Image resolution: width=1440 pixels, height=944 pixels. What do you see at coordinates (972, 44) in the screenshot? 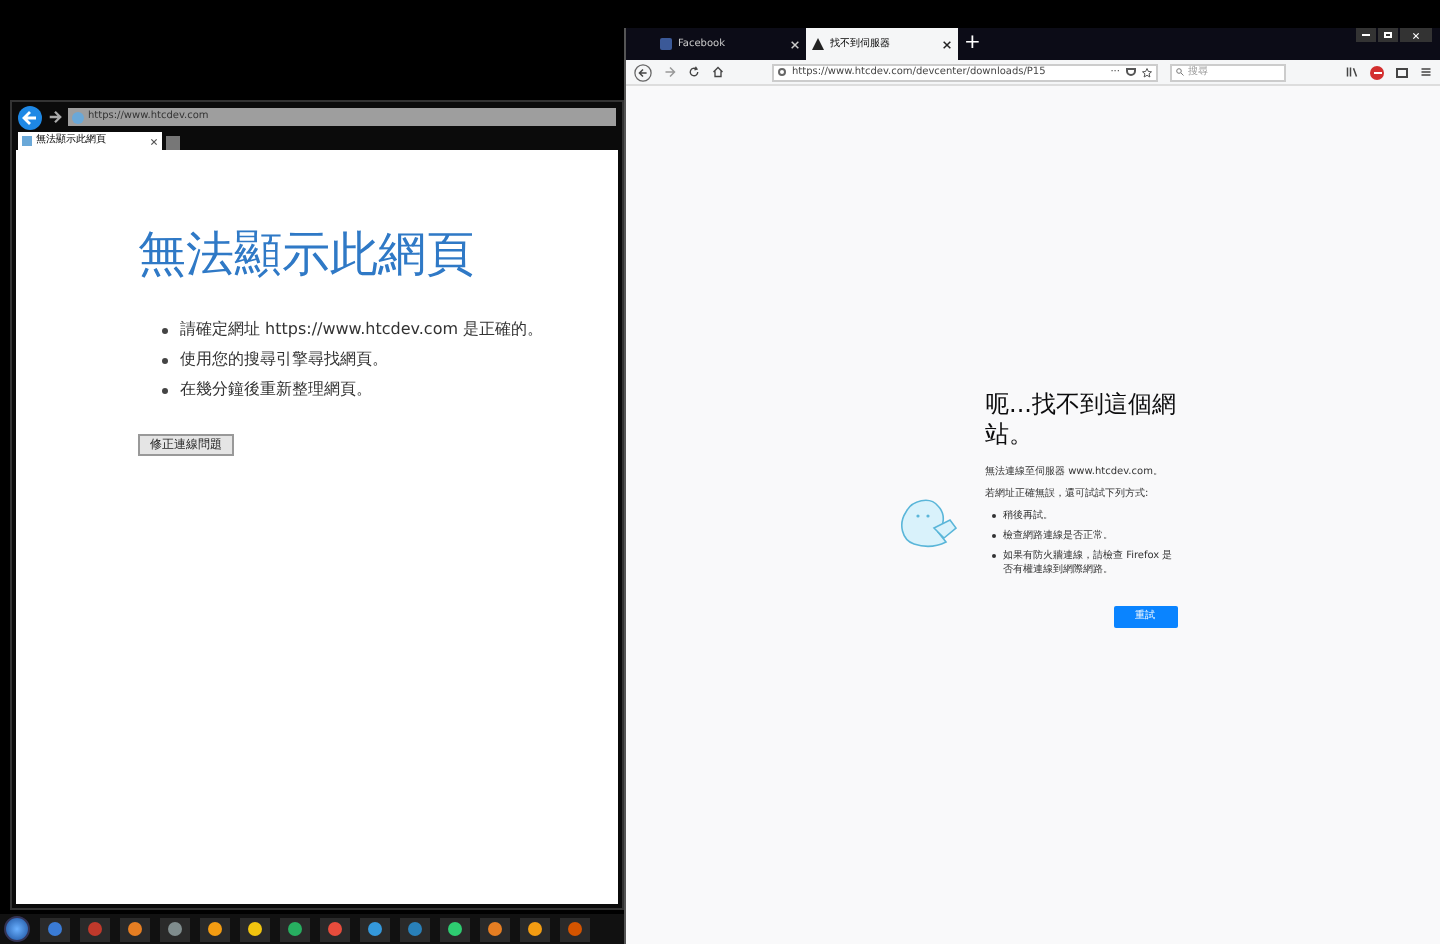
I see `new-tab-button: +` at bounding box center [972, 44].